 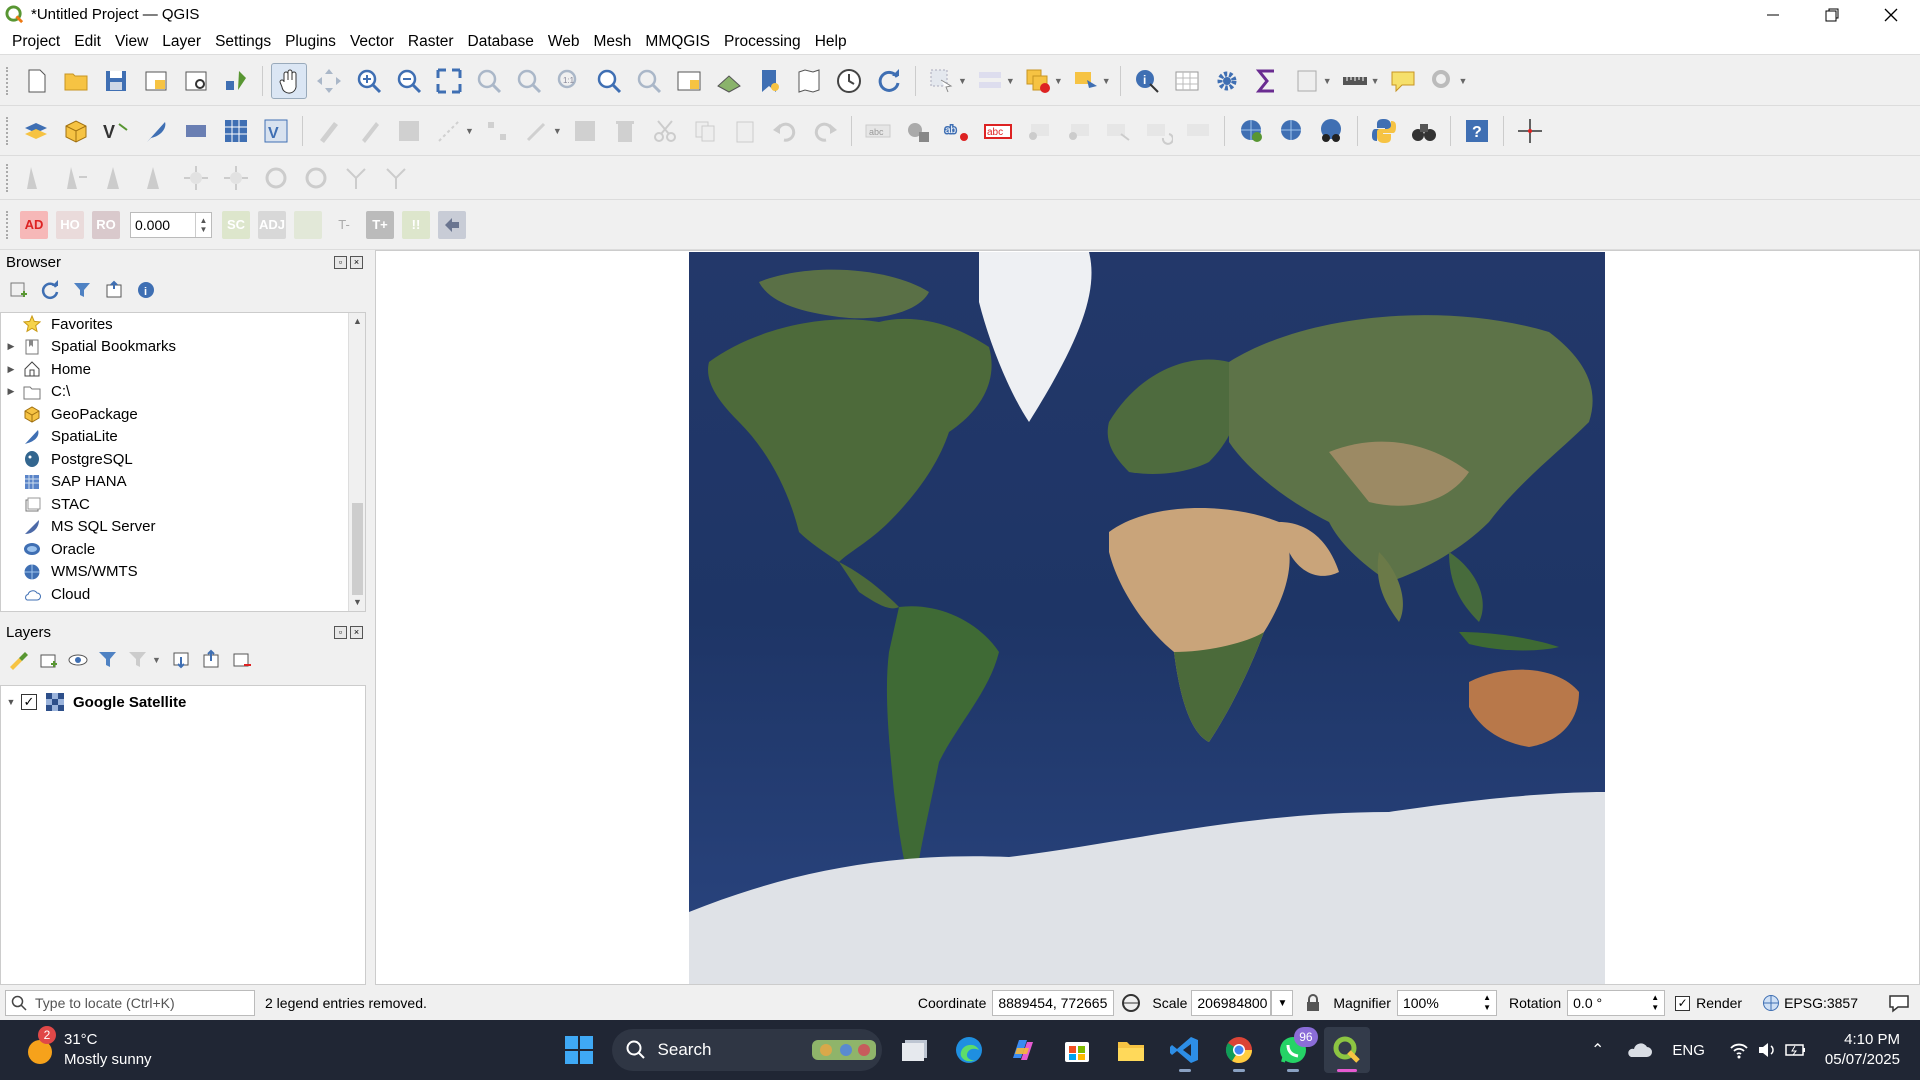 What do you see at coordinates (729, 81) in the screenshot?
I see `new-3d-view-button` at bounding box center [729, 81].